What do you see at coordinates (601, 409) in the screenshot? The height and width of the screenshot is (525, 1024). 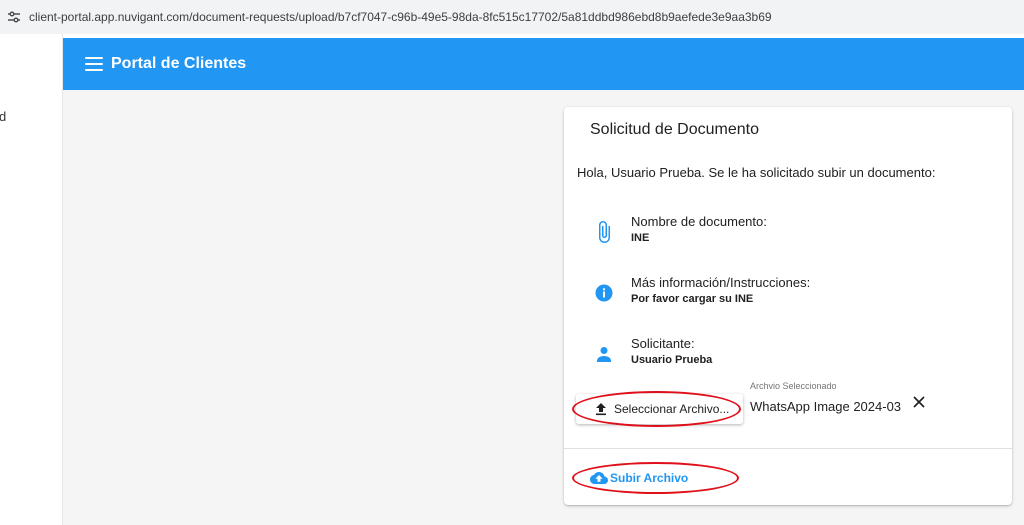 I see `upload-icon` at bounding box center [601, 409].